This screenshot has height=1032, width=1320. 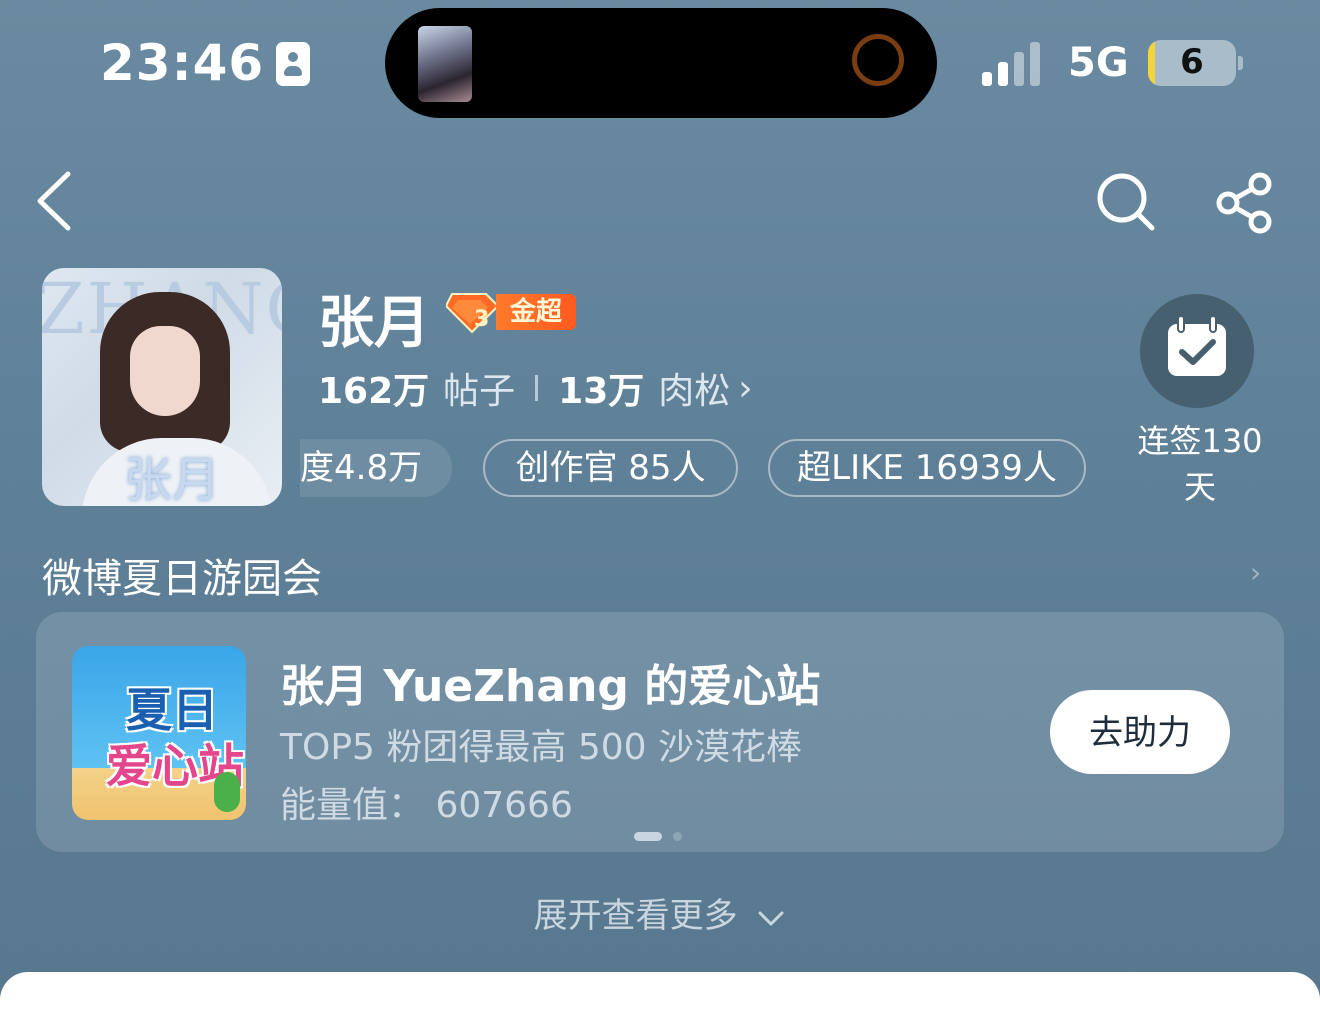 I want to click on bottom-sheet, so click(x=660, y=1002).